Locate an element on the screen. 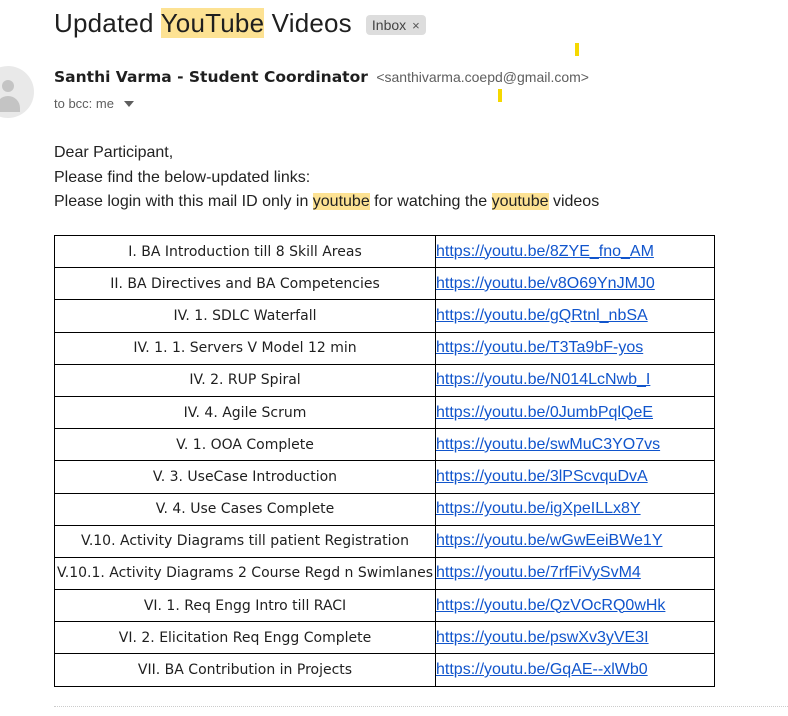  video-link-cell: https://youtu.be/gQRtnl_nbSA is located at coordinates (575, 316).